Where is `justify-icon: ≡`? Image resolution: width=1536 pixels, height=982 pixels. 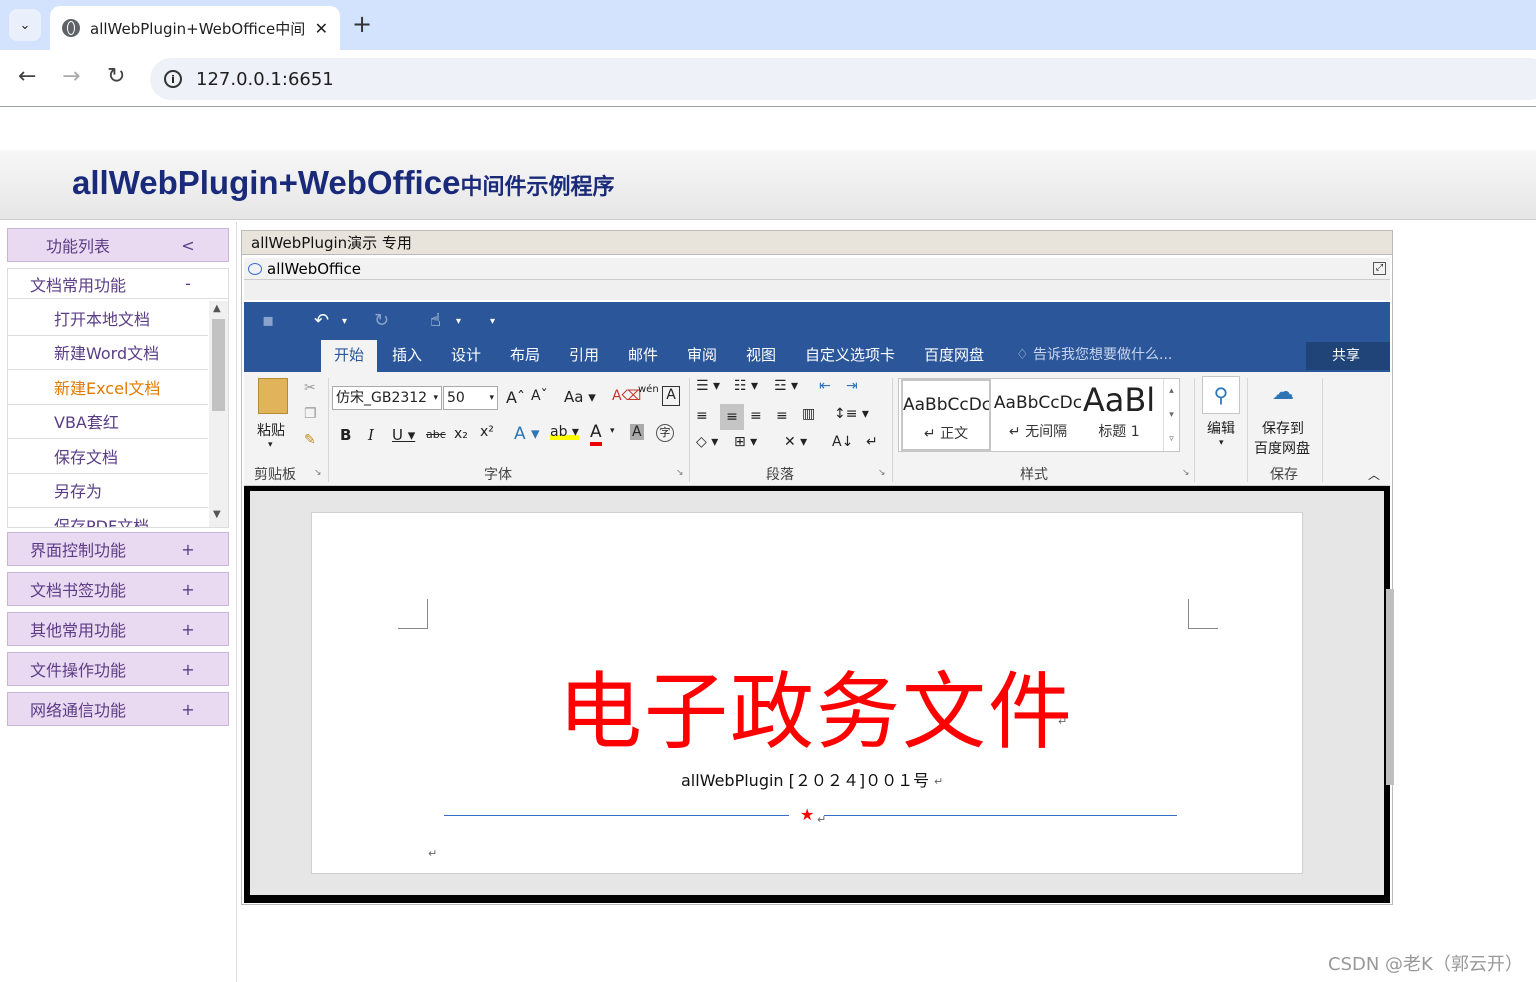
justify-icon: ≡ is located at coordinates (782, 416).